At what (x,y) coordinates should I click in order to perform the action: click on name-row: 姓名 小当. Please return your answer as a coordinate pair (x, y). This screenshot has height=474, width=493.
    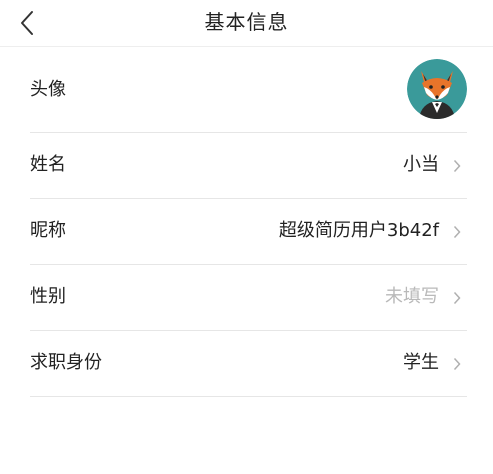
    Looking at the image, I should click on (248, 166).